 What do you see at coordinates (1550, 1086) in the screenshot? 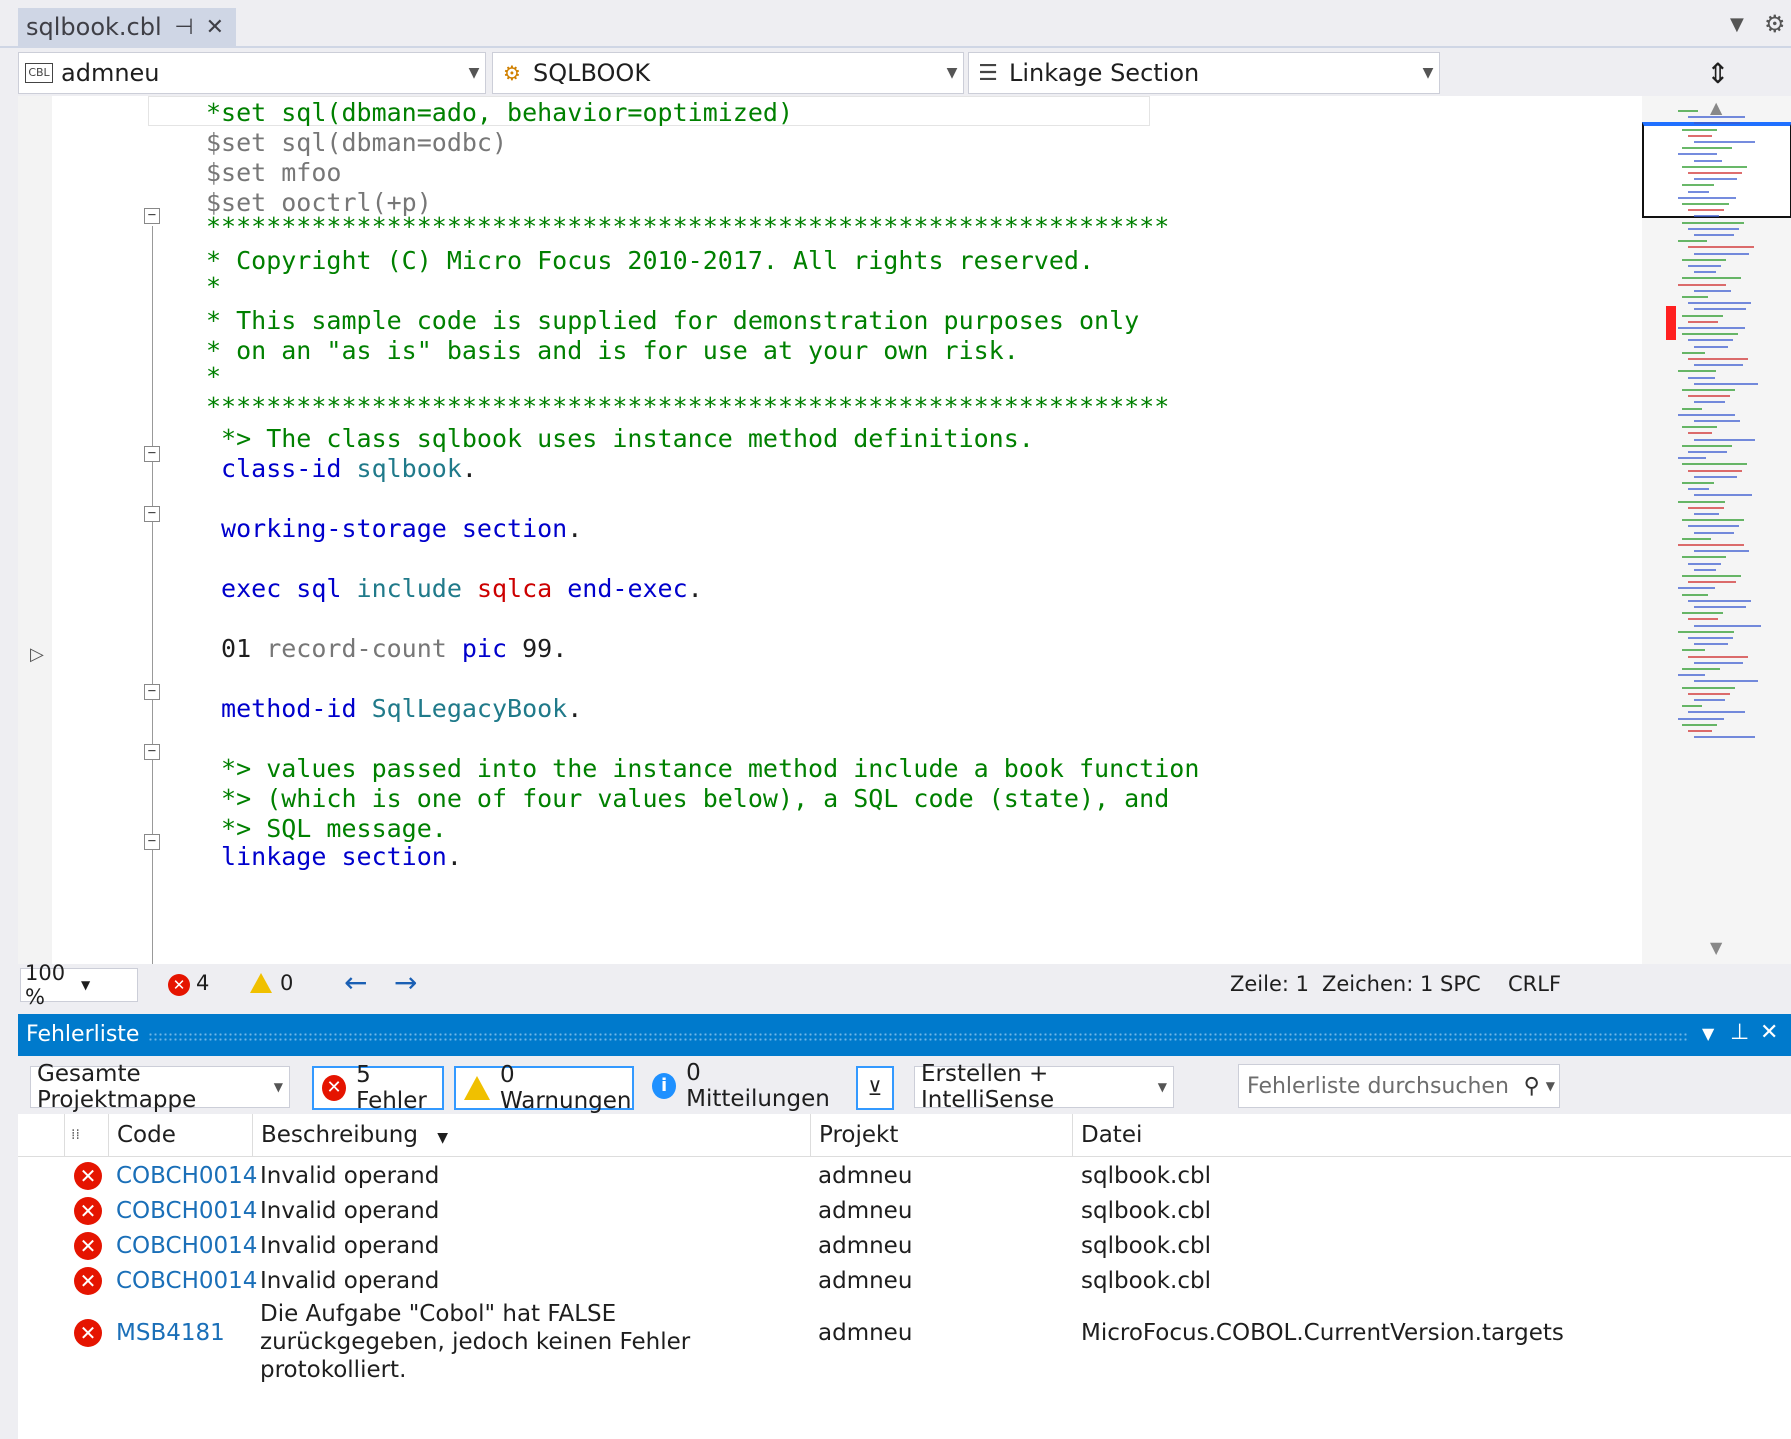
I see `chevron-down-icon: ▼` at bounding box center [1550, 1086].